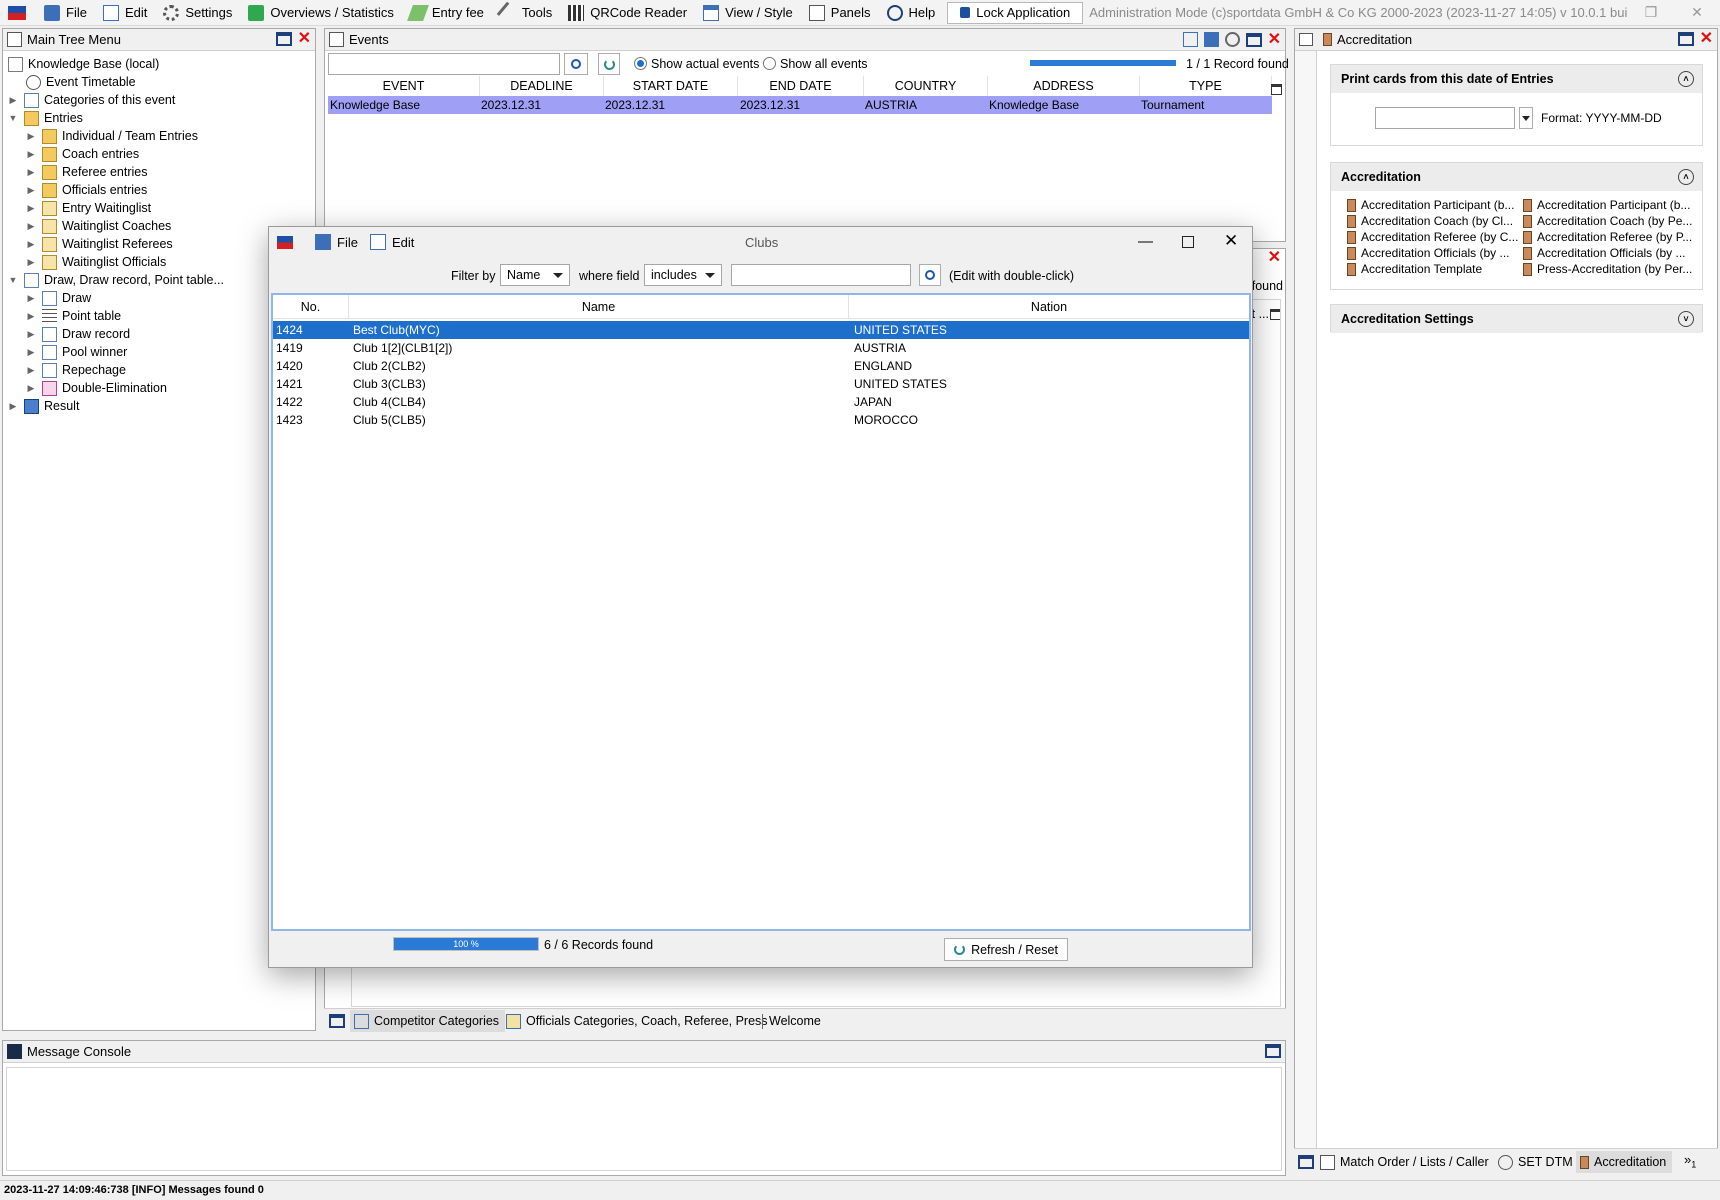  I want to click on menu-tools: Tools, so click(526, 13).